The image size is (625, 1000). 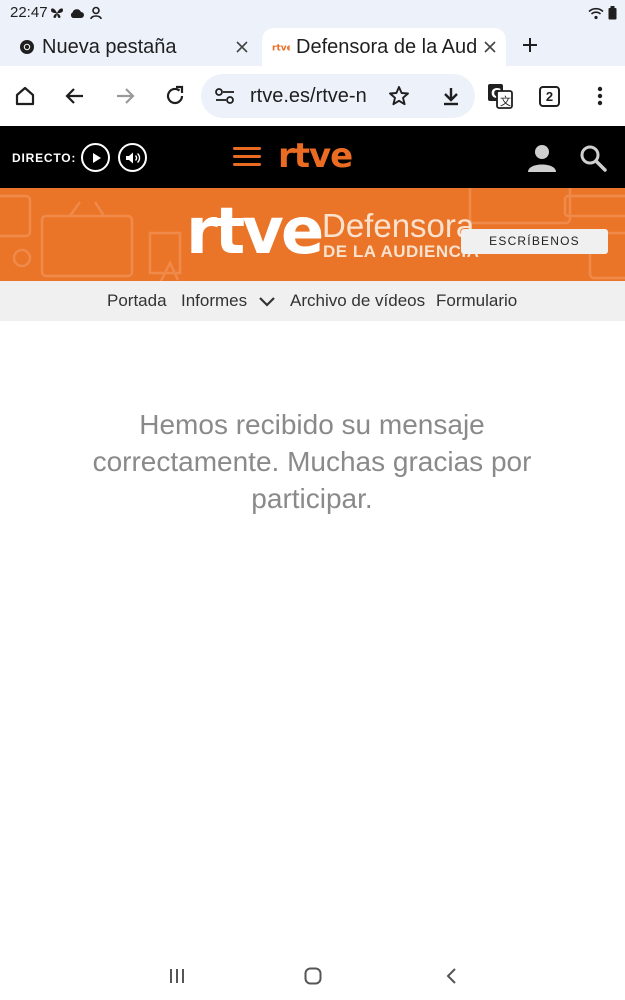 I want to click on new-tab-button, so click(x=530, y=45).